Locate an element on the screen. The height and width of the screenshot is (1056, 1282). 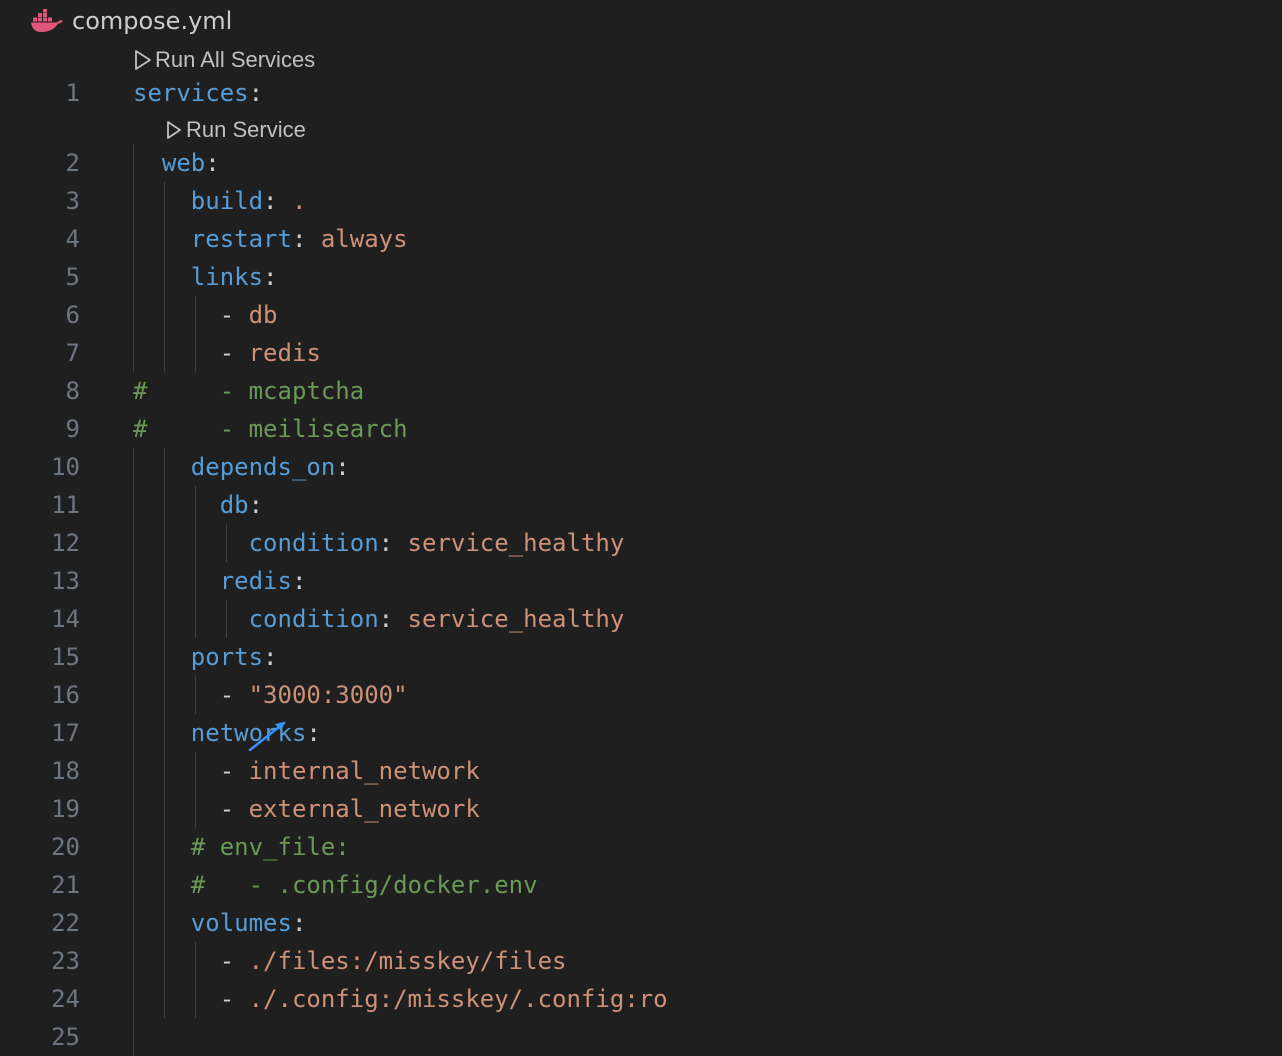
yaml-value: internal_network is located at coordinates (364, 771).